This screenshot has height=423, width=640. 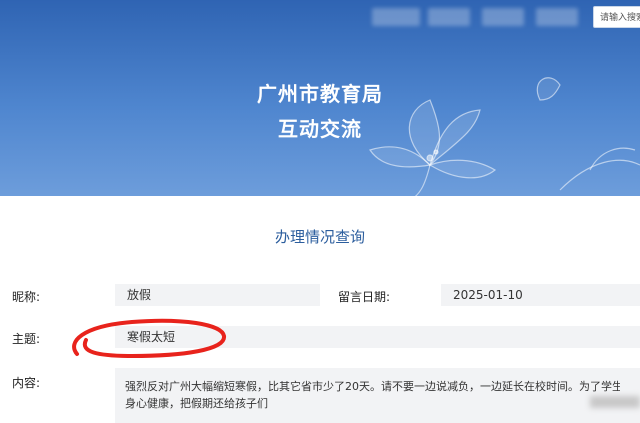 What do you see at coordinates (320, 129) in the screenshot?
I see `site-subtitle: 互动交流` at bounding box center [320, 129].